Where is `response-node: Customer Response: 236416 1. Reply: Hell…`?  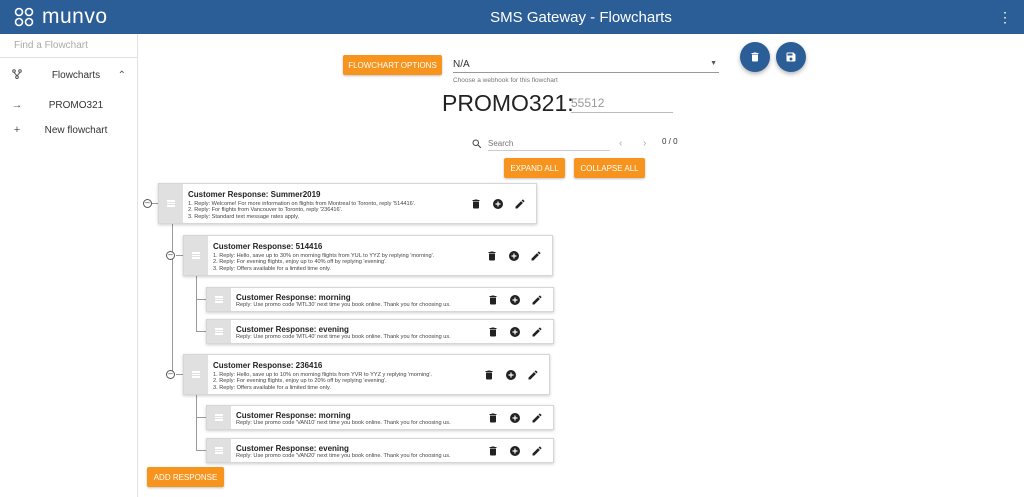 response-node: Customer Response: 236416 1. Reply: Hell… is located at coordinates (366, 374).